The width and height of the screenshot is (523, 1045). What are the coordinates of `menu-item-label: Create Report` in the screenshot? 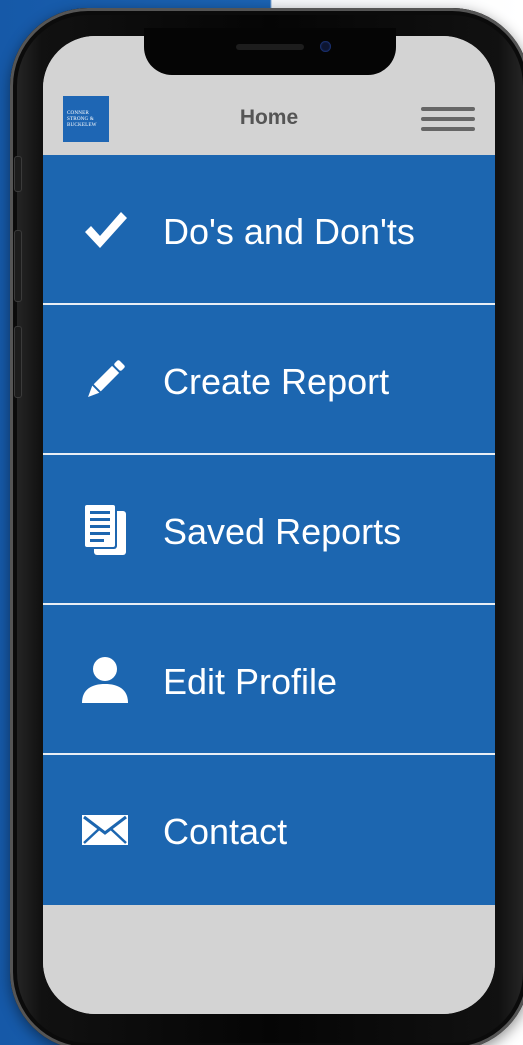 It's located at (276, 381).